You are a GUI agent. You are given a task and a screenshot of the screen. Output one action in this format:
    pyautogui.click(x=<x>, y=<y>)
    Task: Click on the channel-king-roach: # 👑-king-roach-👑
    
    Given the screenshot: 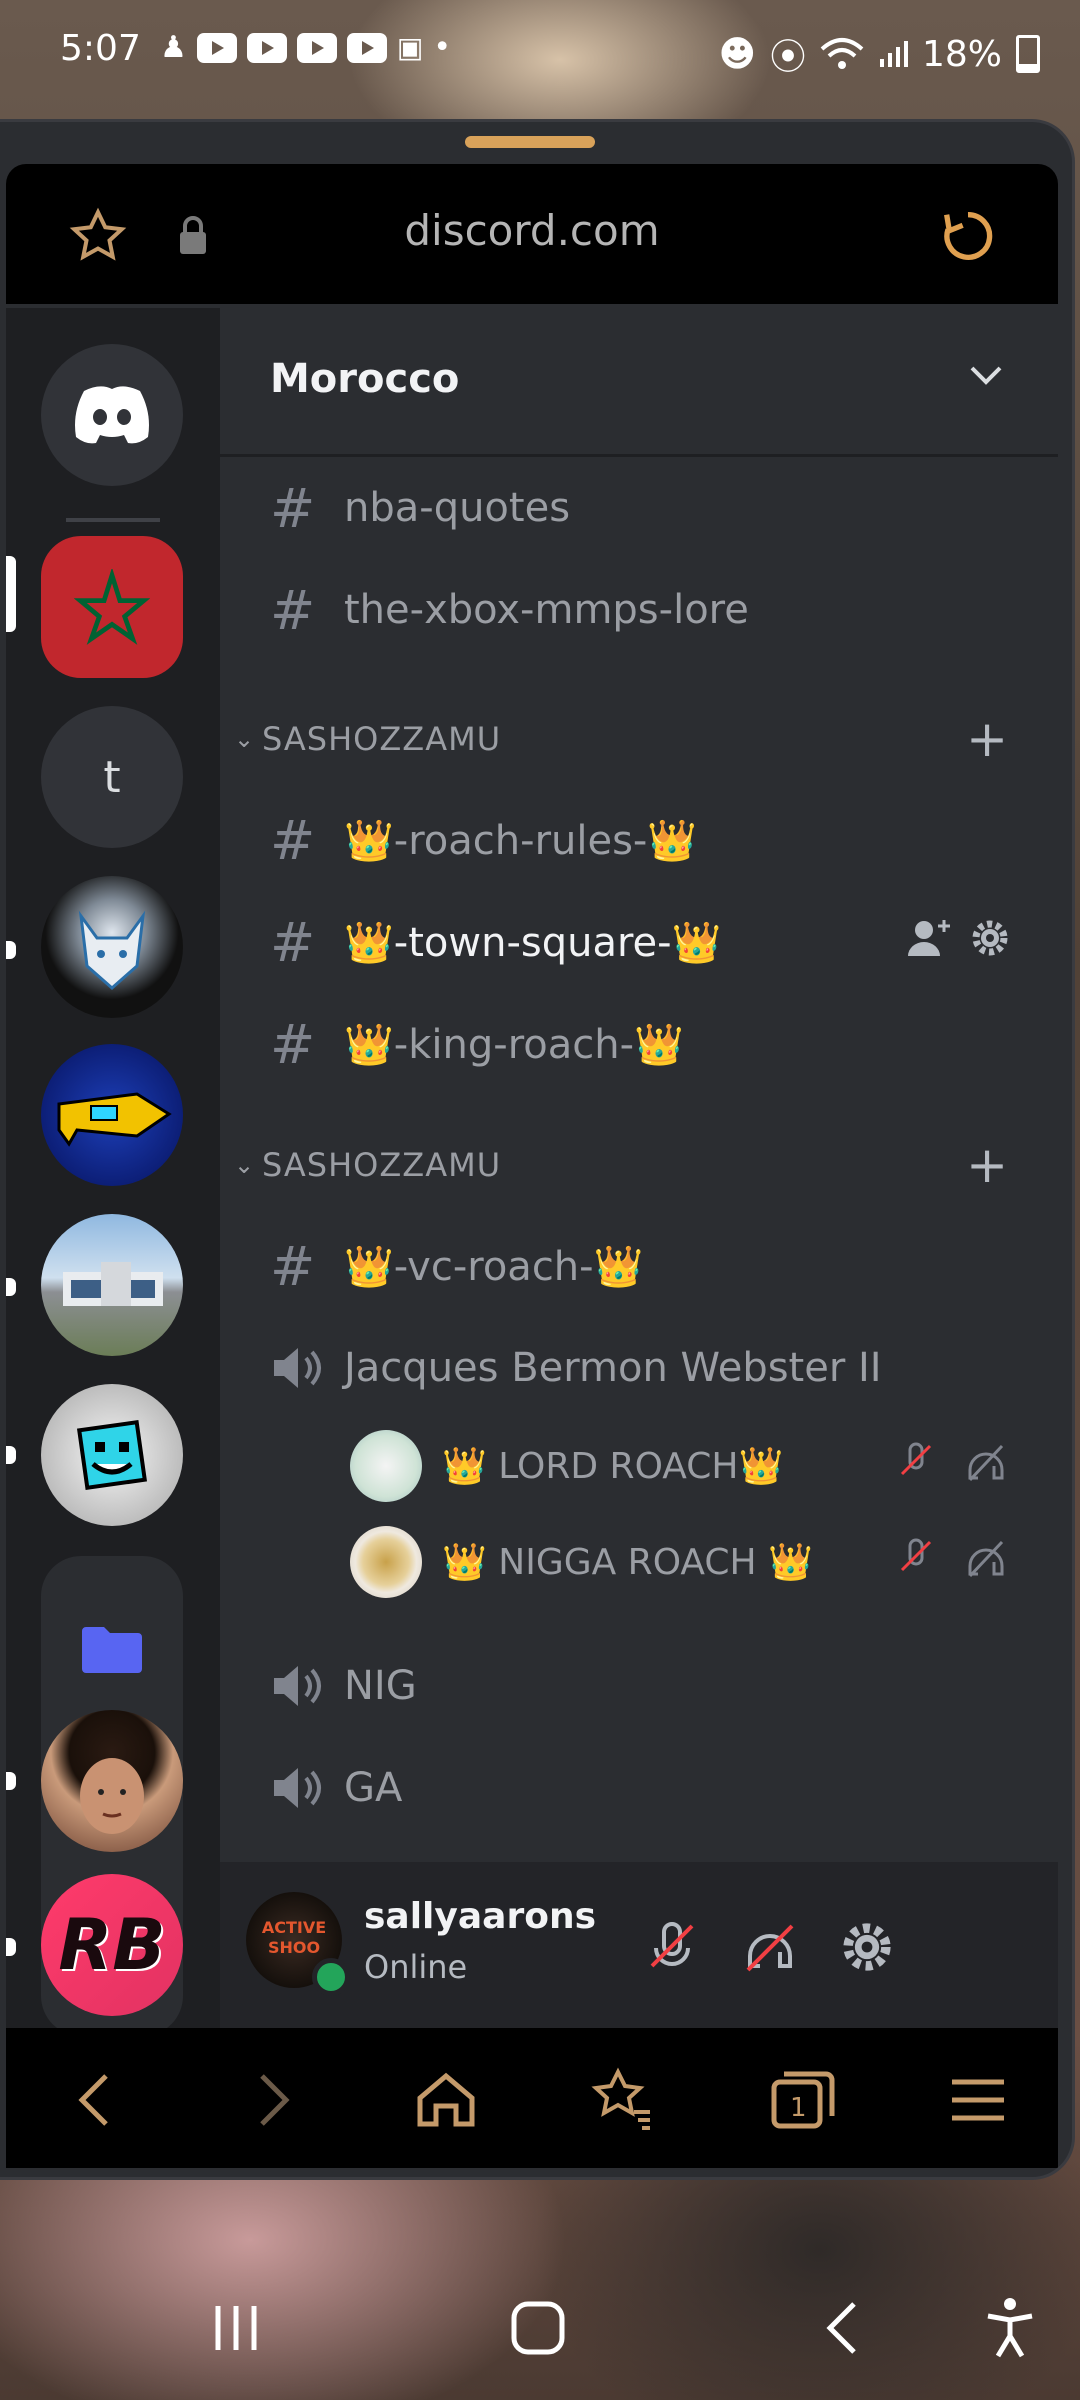 What is the action you would take?
    pyautogui.click(x=477, y=1044)
    